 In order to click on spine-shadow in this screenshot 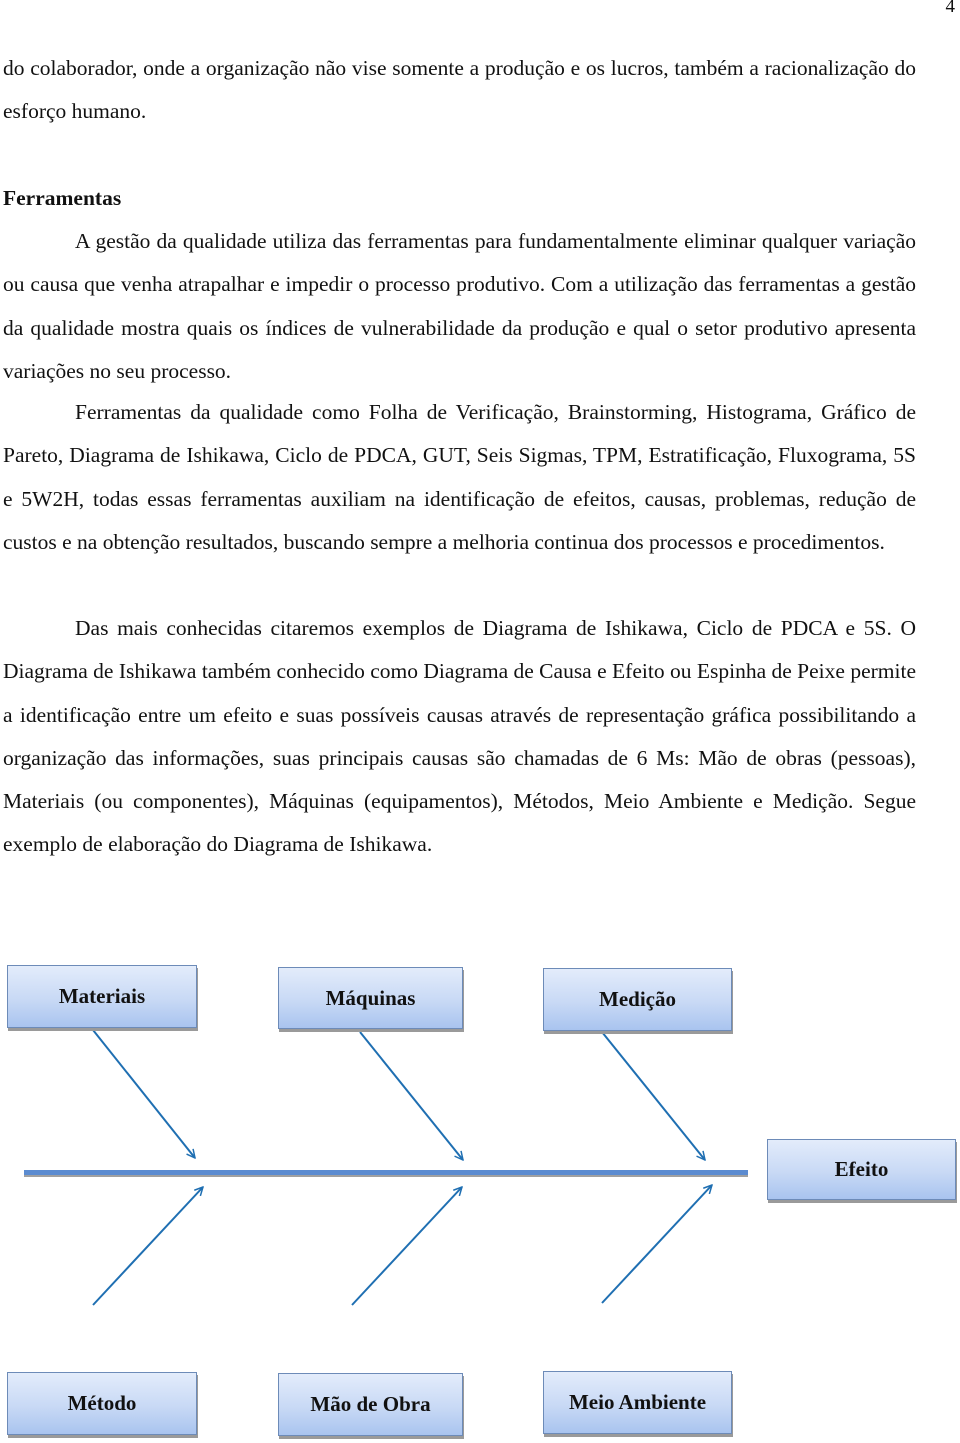, I will do `click(386, 1175)`.